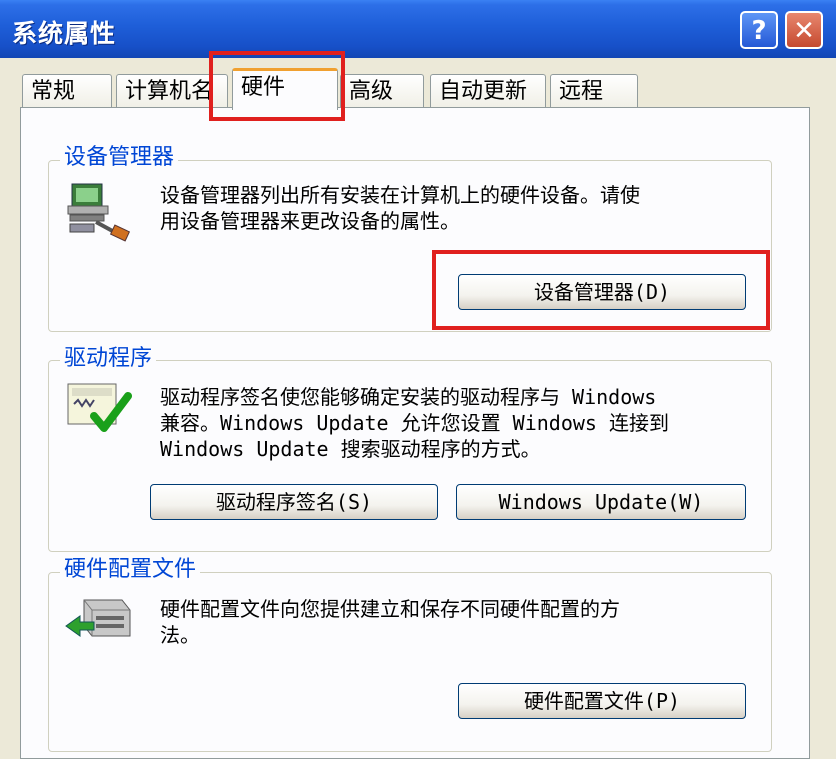 The height and width of the screenshot is (759, 836). What do you see at coordinates (414, 423) in the screenshot?
I see `drivers-description-line2: 兼容。Windows Update 允许您设置 Windows 连接到` at bounding box center [414, 423].